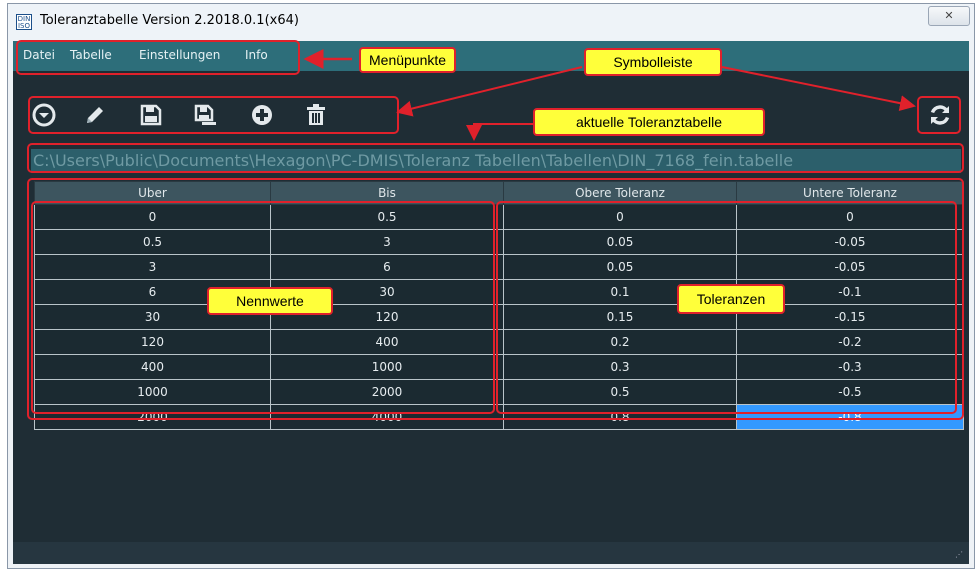 This screenshot has height=572, width=977. What do you see at coordinates (270, 301) in the screenshot?
I see `callout-nennwerte: Nennwerte` at bounding box center [270, 301].